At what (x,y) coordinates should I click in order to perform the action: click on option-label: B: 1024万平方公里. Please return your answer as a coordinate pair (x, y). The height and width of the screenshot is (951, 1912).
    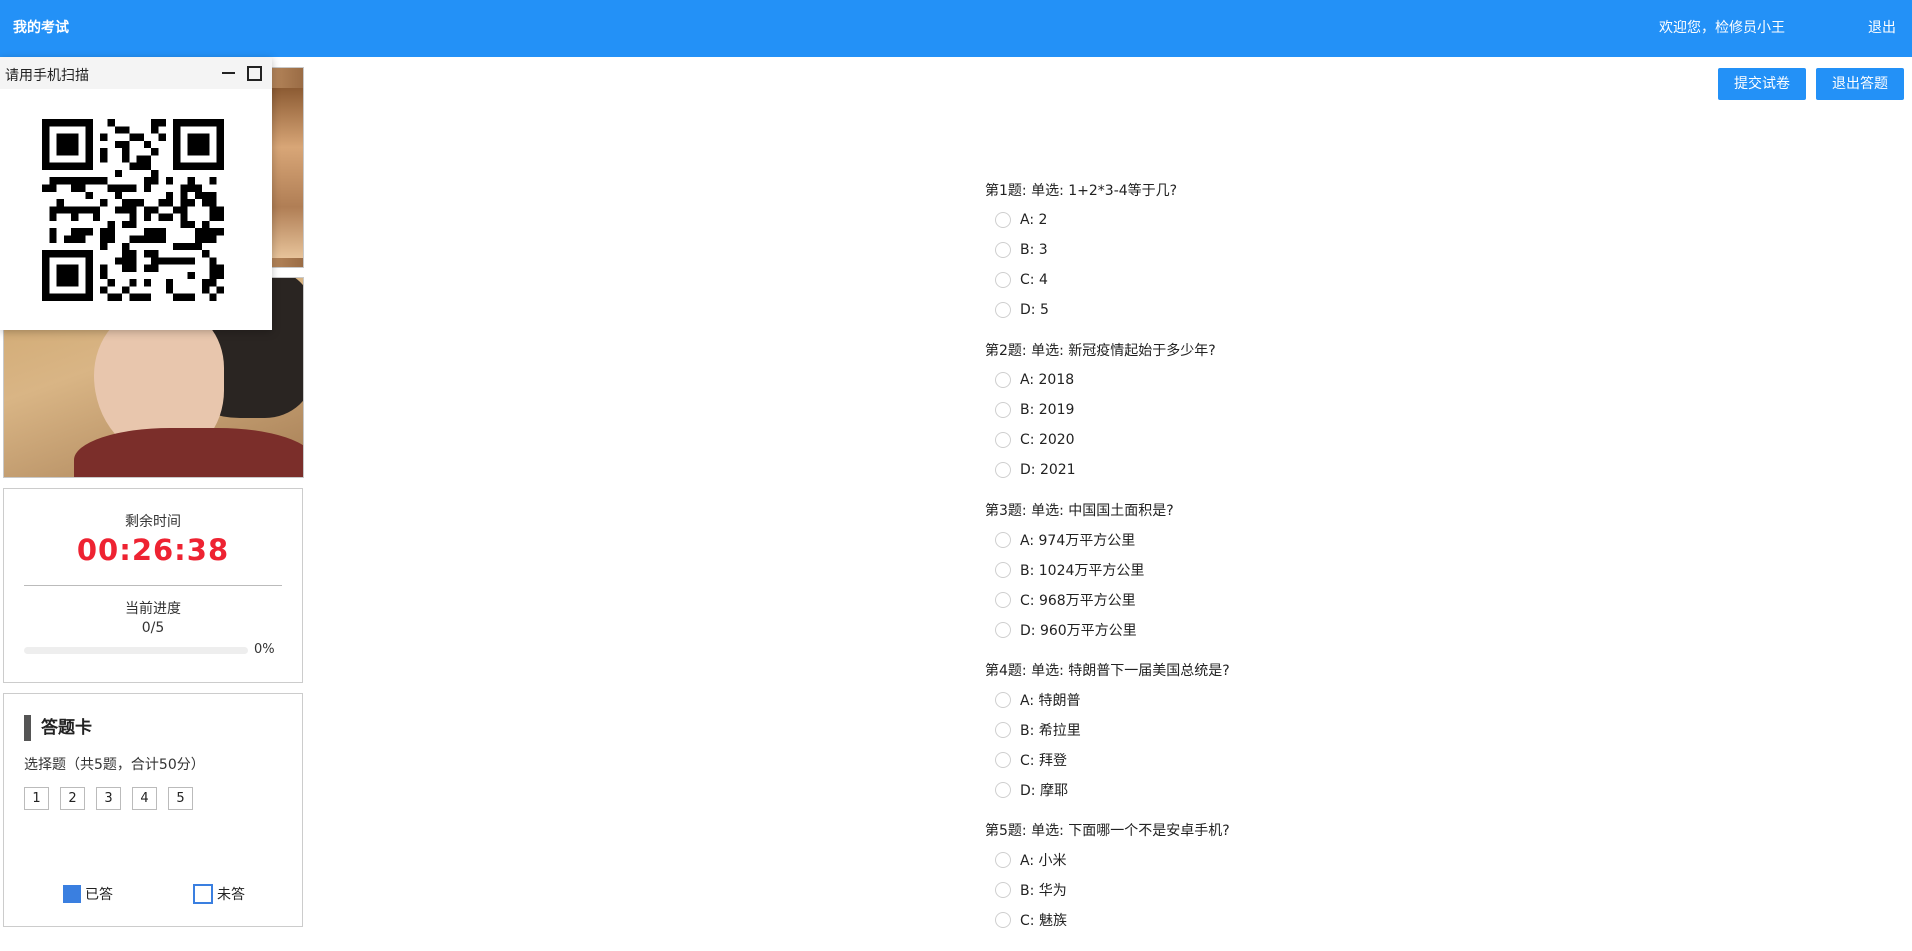
    Looking at the image, I should click on (1082, 571).